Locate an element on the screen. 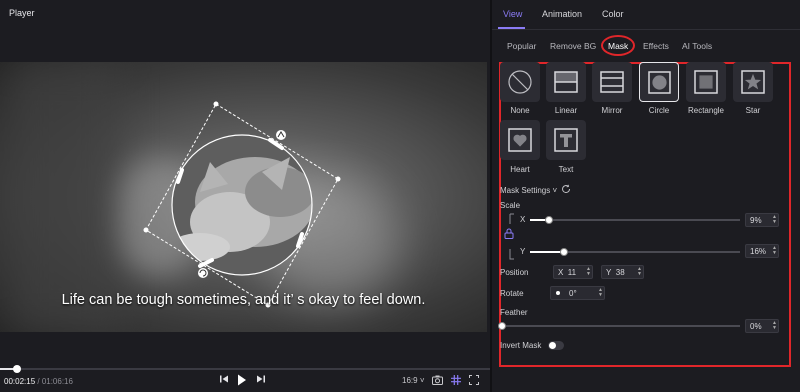 The width and height of the screenshot is (800, 392). scale-x-input: 9% ▲ ▼ is located at coordinates (762, 220).